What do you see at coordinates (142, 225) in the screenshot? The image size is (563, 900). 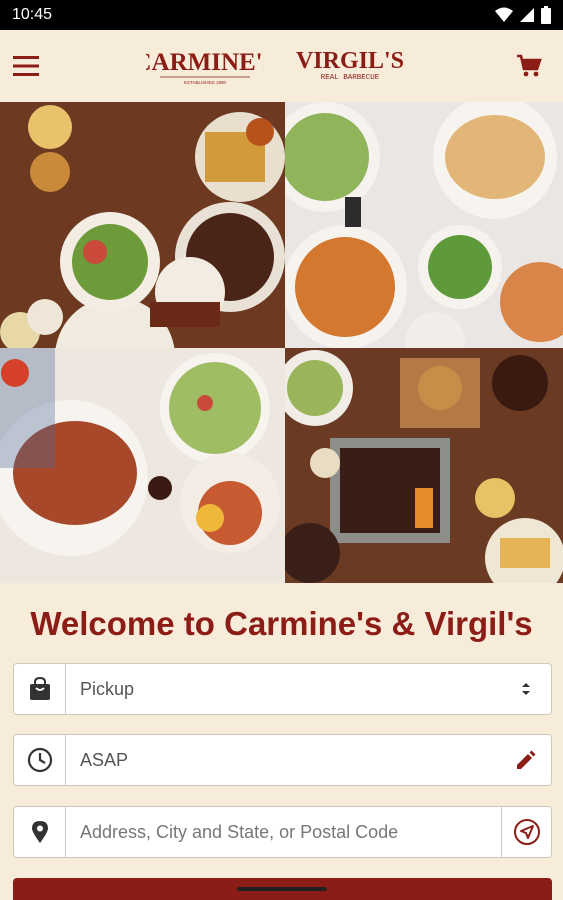 I see `food-photo-bbq-table` at bounding box center [142, 225].